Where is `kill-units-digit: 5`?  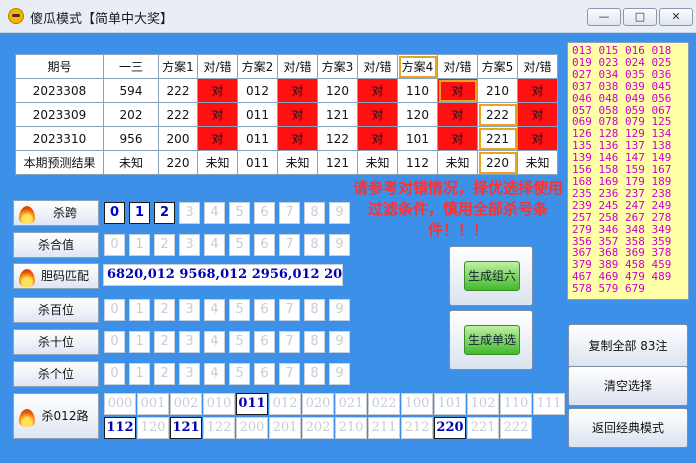
kill-units-digit: 5 is located at coordinates (239, 374).